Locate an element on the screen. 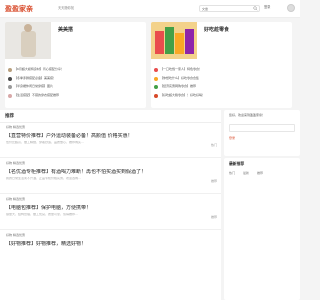  card-item: 【好吃超大箱零食】！好吃好喝！ is located at coordinates (221, 96).